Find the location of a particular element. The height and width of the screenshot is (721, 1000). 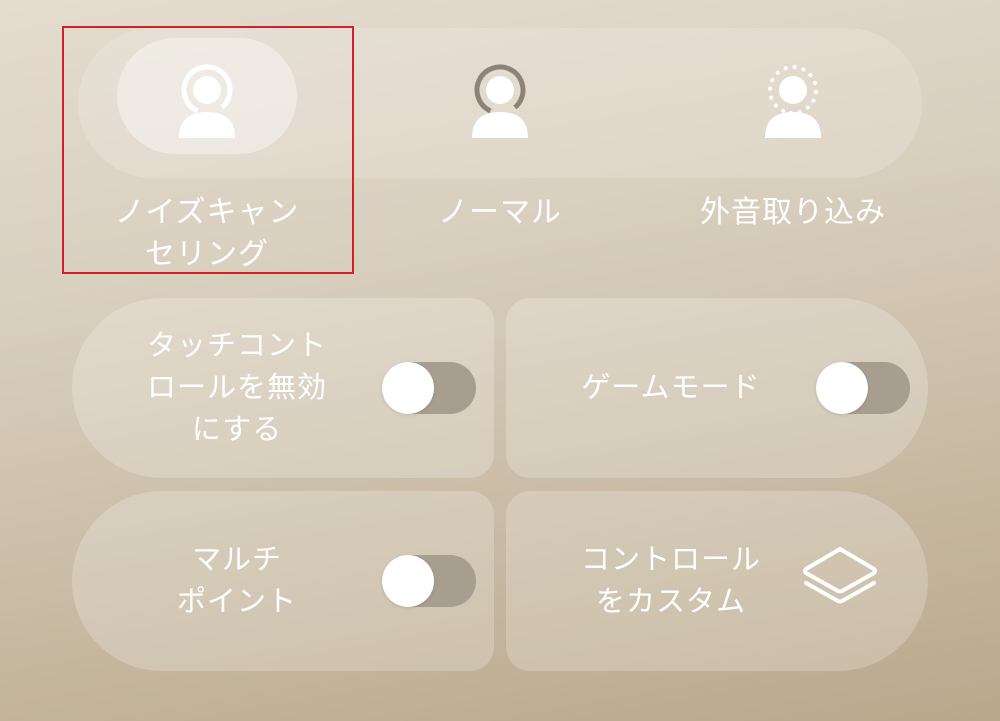

game-mode-card: ゲームモード is located at coordinates (717, 388).